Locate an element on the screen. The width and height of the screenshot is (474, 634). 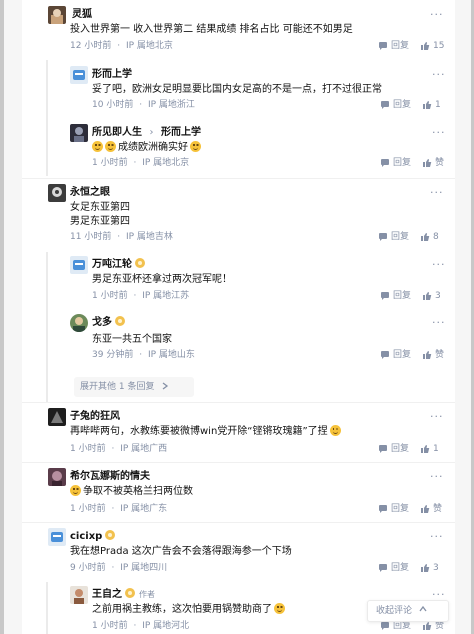
comment-author-line: 万吨江轮 is located at coordinates (118, 265).